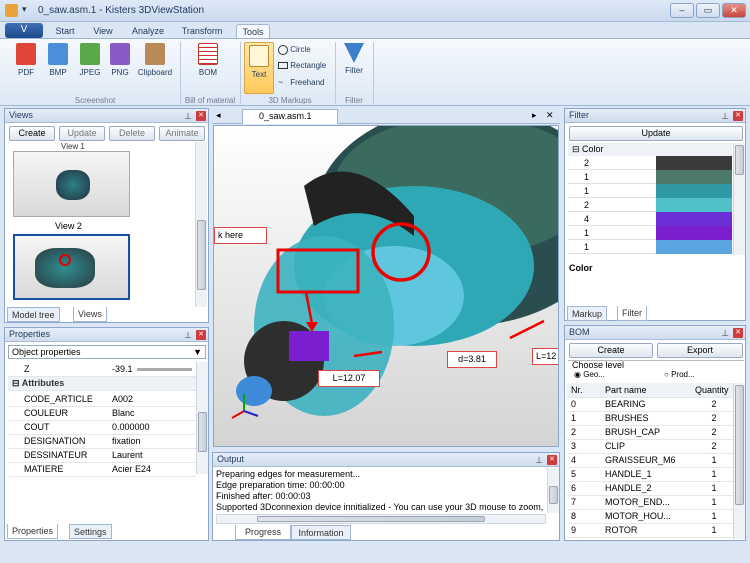 This screenshot has width=750, height=563. What do you see at coordinates (708, 10) in the screenshot?
I see `maximize-button: ▭` at bounding box center [708, 10].